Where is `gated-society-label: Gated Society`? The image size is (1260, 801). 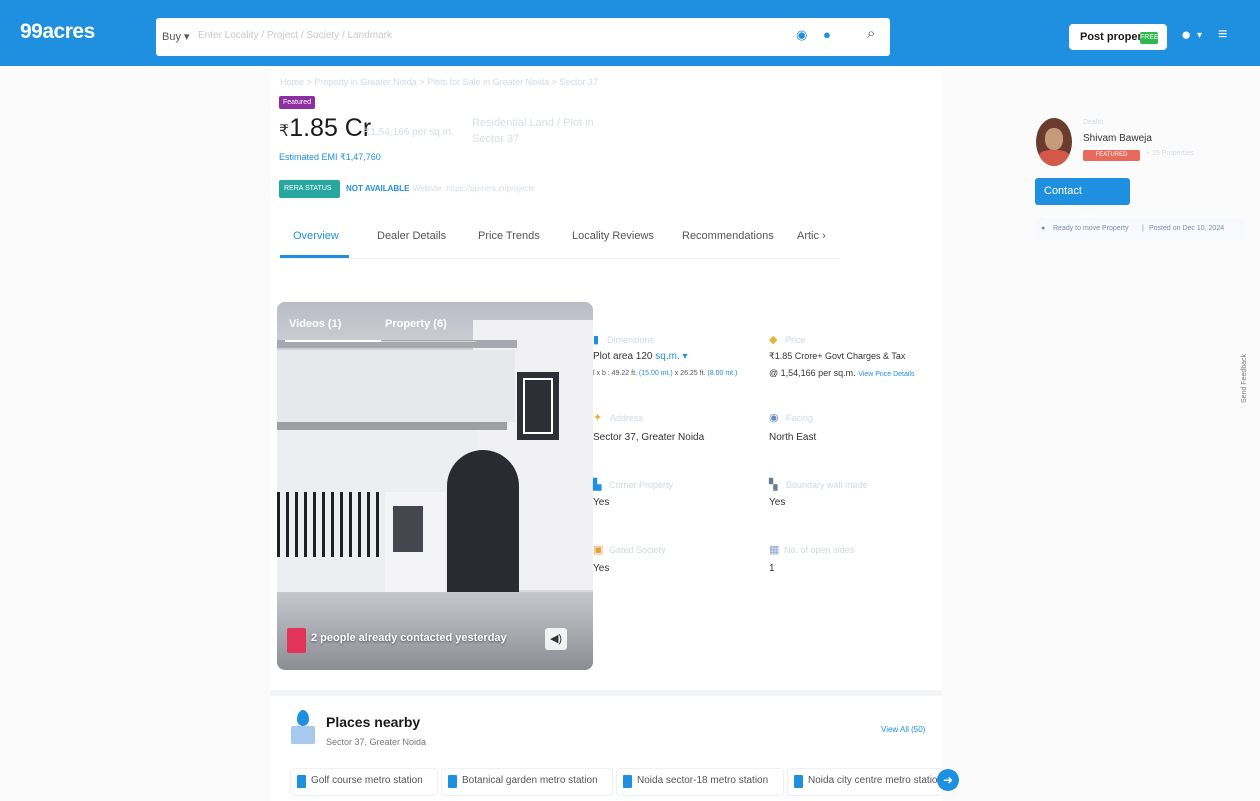
gated-society-label: Gated Society is located at coordinates (637, 550).